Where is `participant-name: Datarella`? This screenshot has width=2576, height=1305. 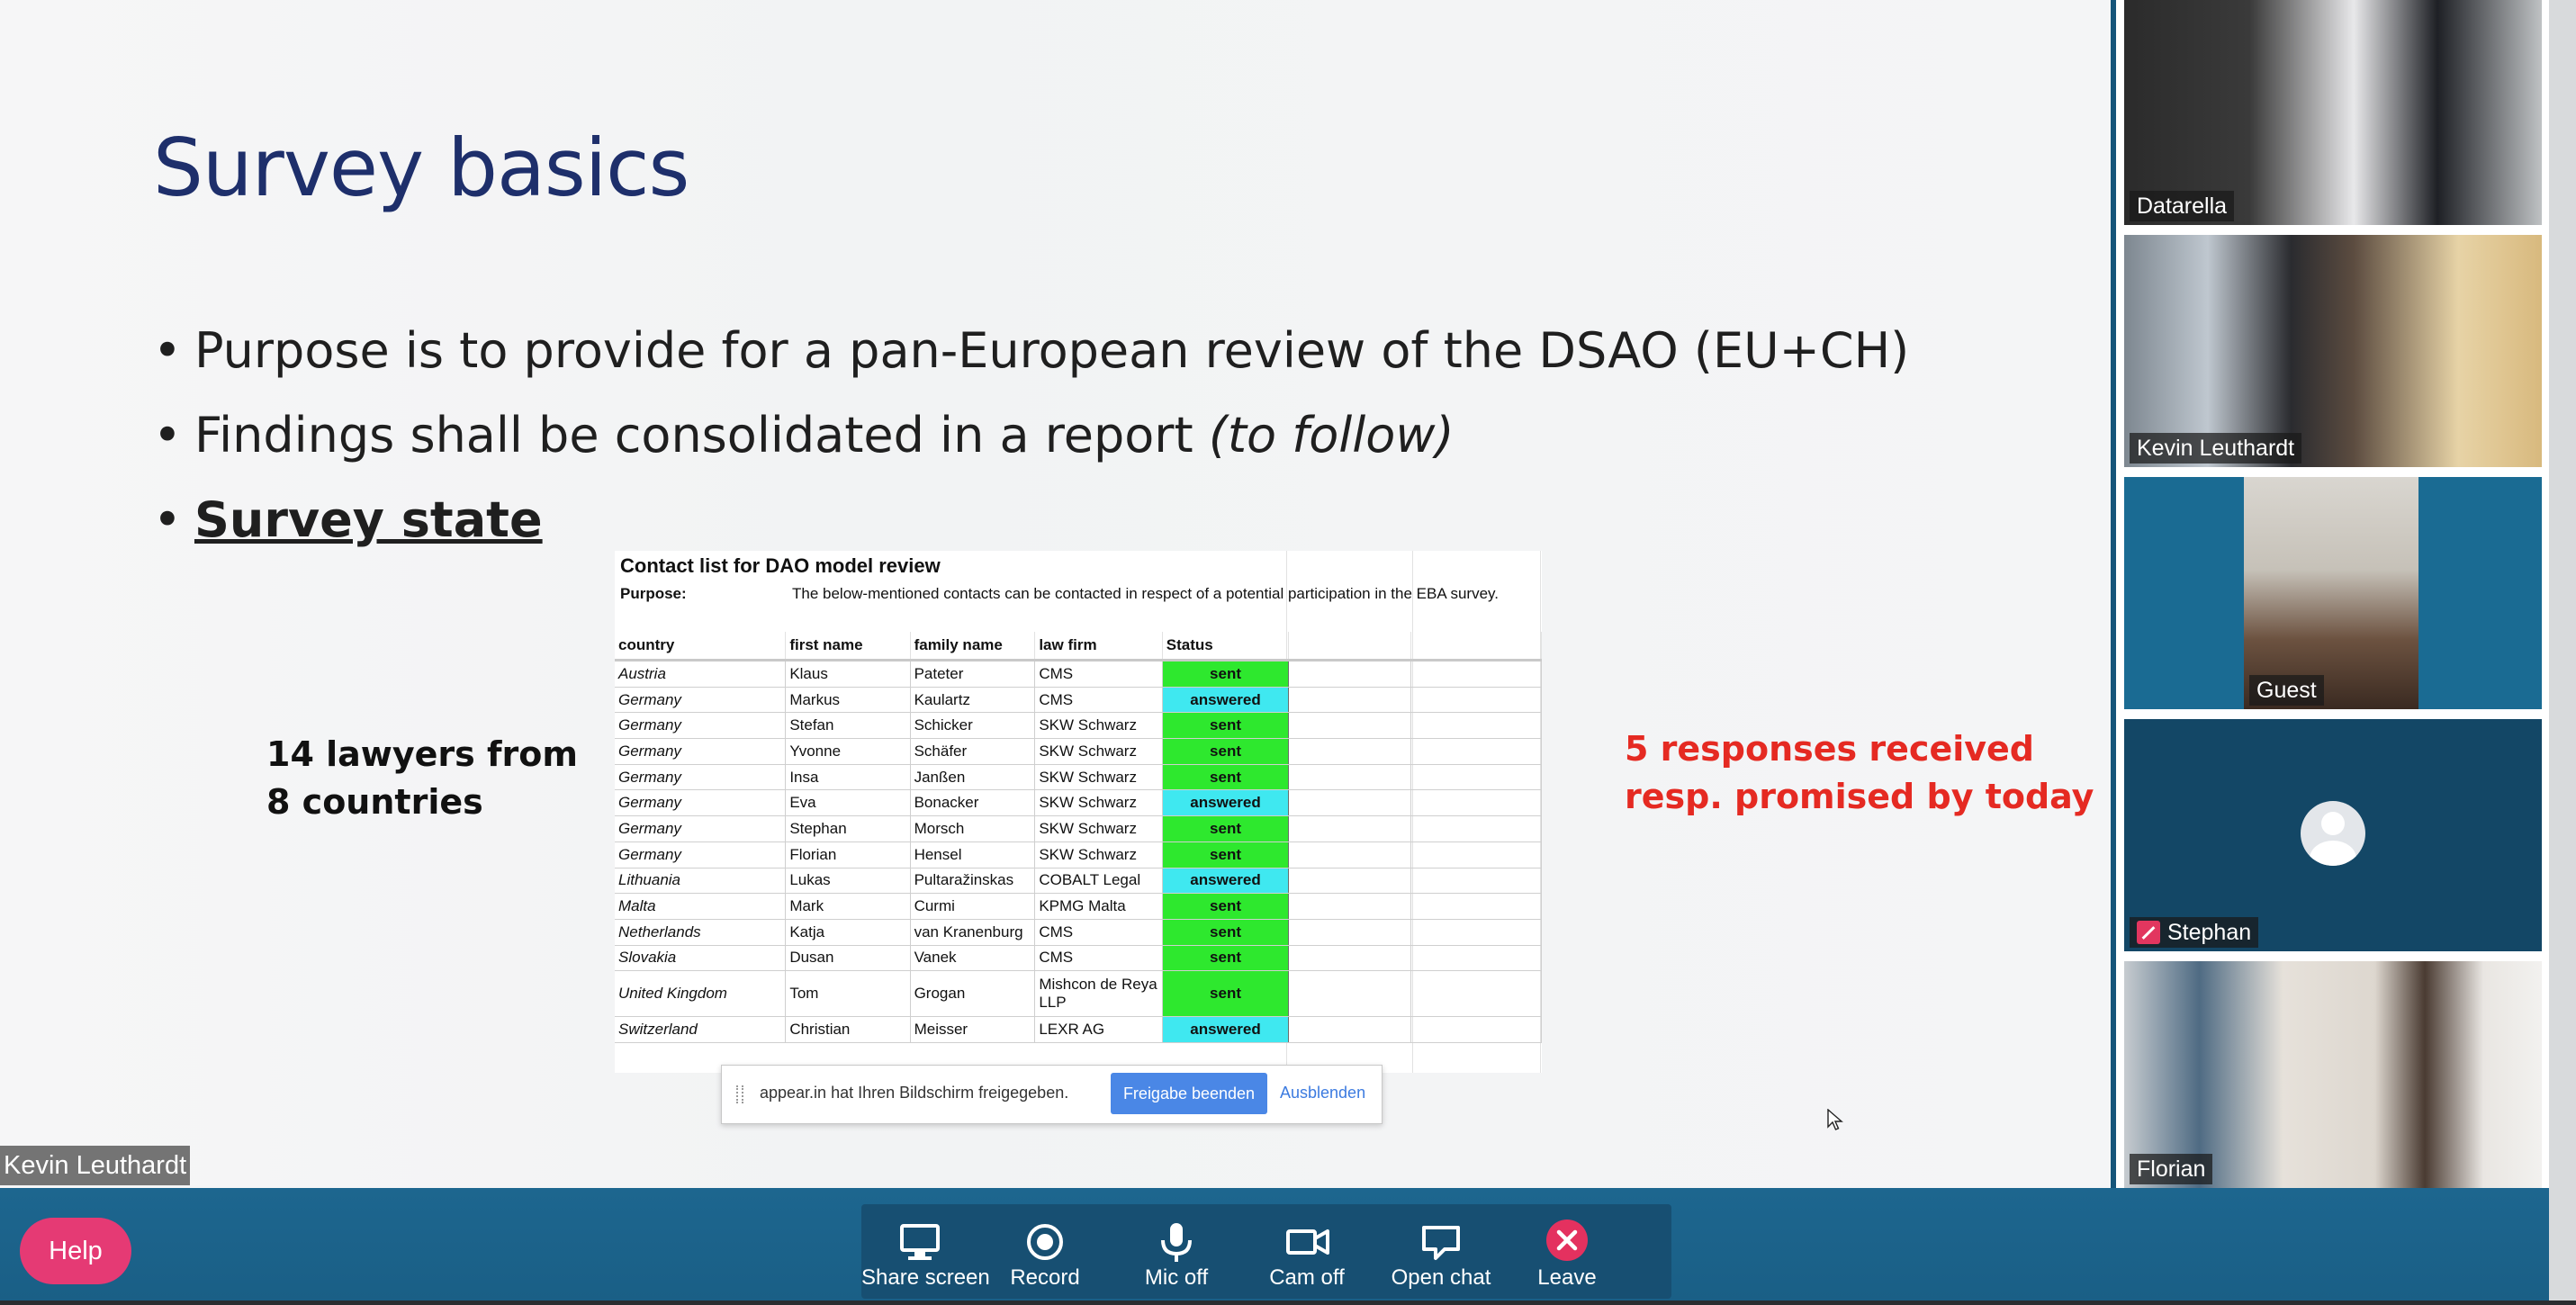 participant-name: Datarella is located at coordinates (2182, 206).